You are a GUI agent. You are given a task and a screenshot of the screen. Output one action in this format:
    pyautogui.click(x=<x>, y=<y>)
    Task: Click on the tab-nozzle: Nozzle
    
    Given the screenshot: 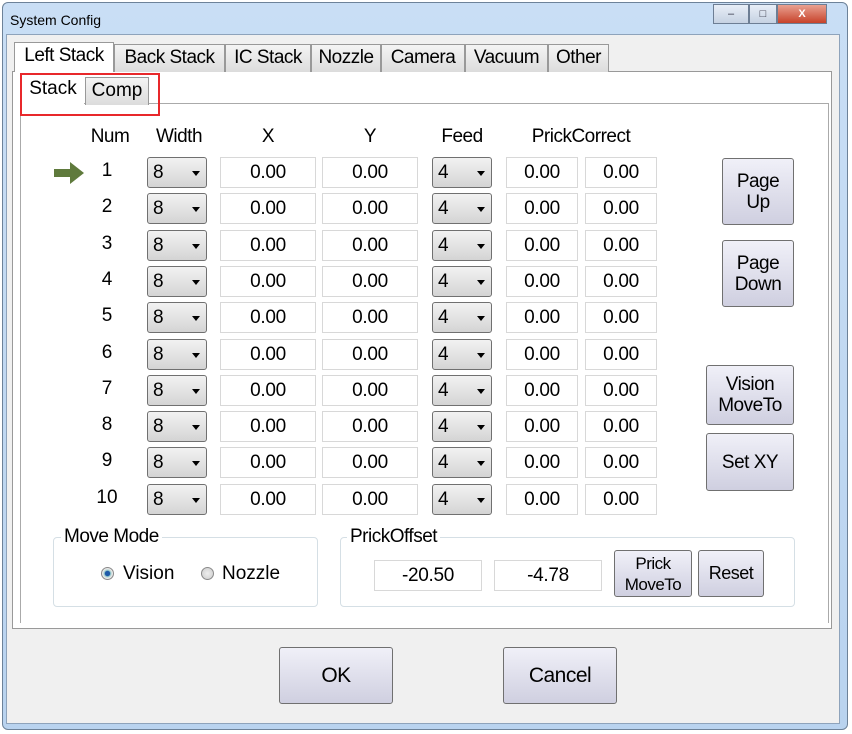 What is the action you would take?
    pyautogui.click(x=346, y=58)
    